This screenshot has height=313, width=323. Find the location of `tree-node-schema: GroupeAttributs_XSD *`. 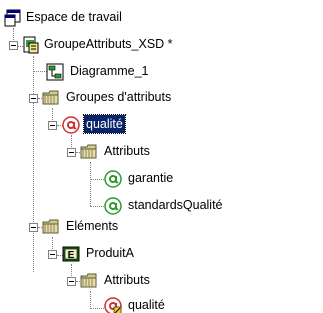

tree-node-schema: GroupeAttributs_XSD * is located at coordinates (152, 45).